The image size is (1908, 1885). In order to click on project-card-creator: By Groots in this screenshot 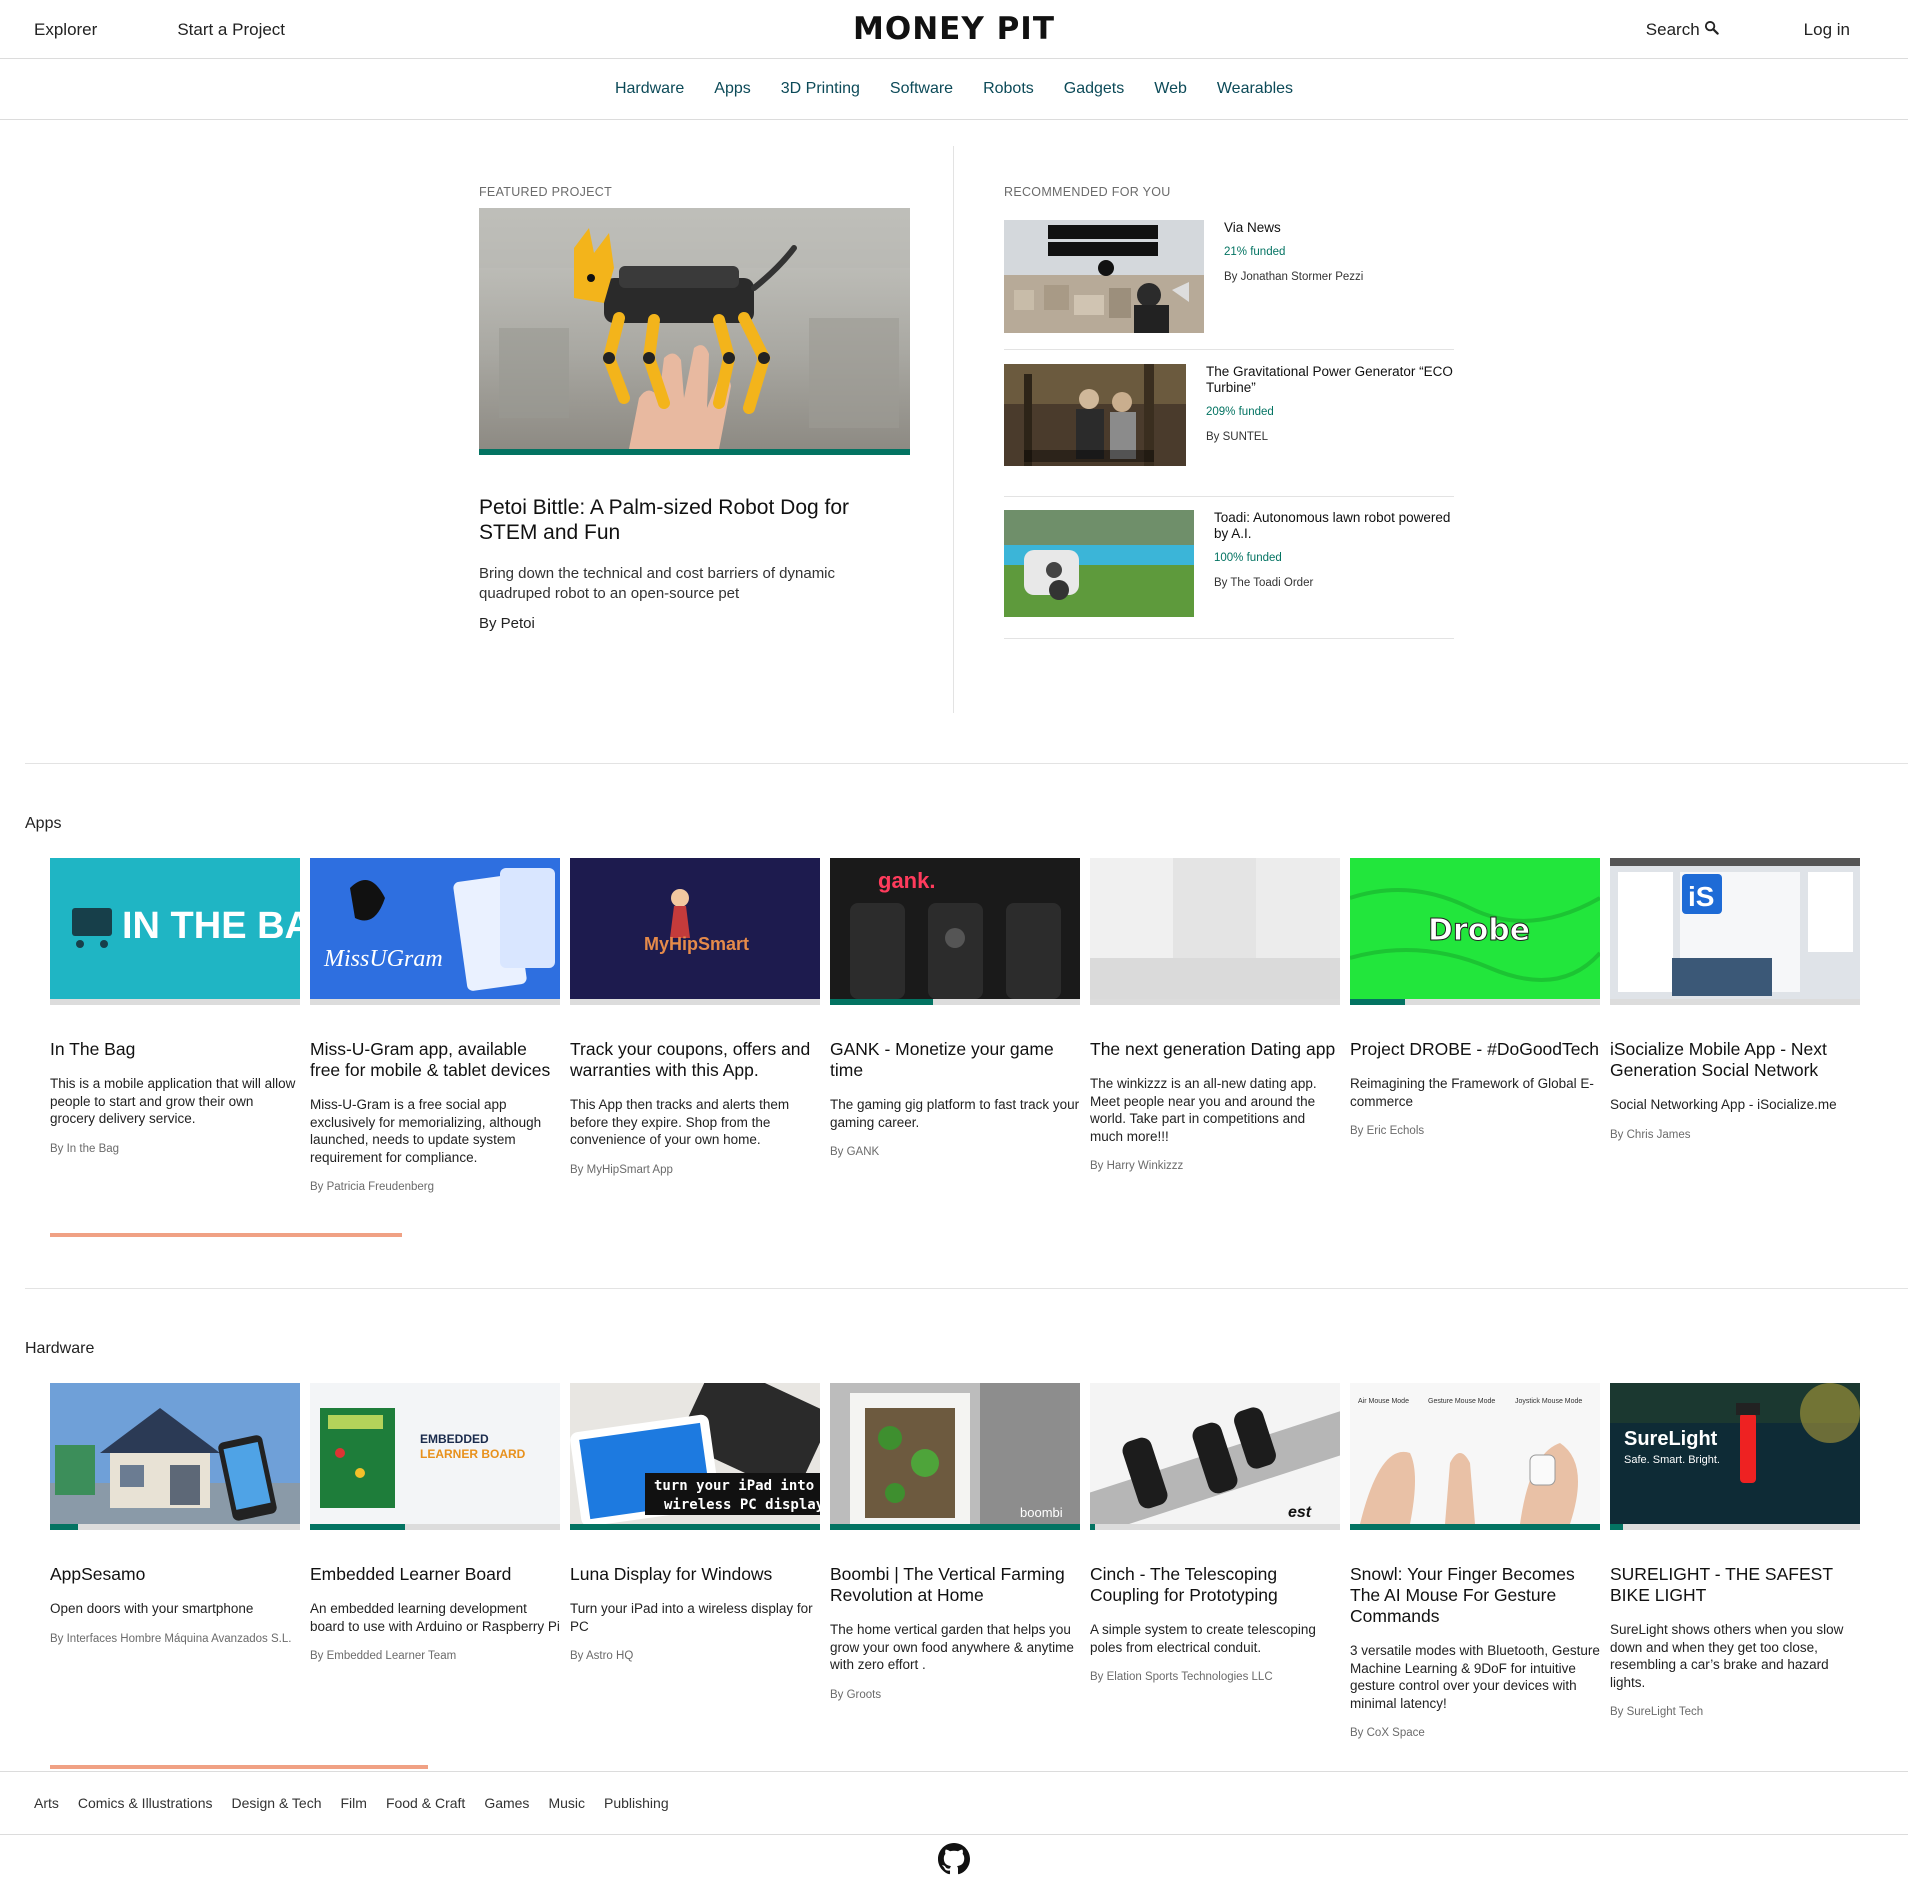, I will do `click(856, 1694)`.